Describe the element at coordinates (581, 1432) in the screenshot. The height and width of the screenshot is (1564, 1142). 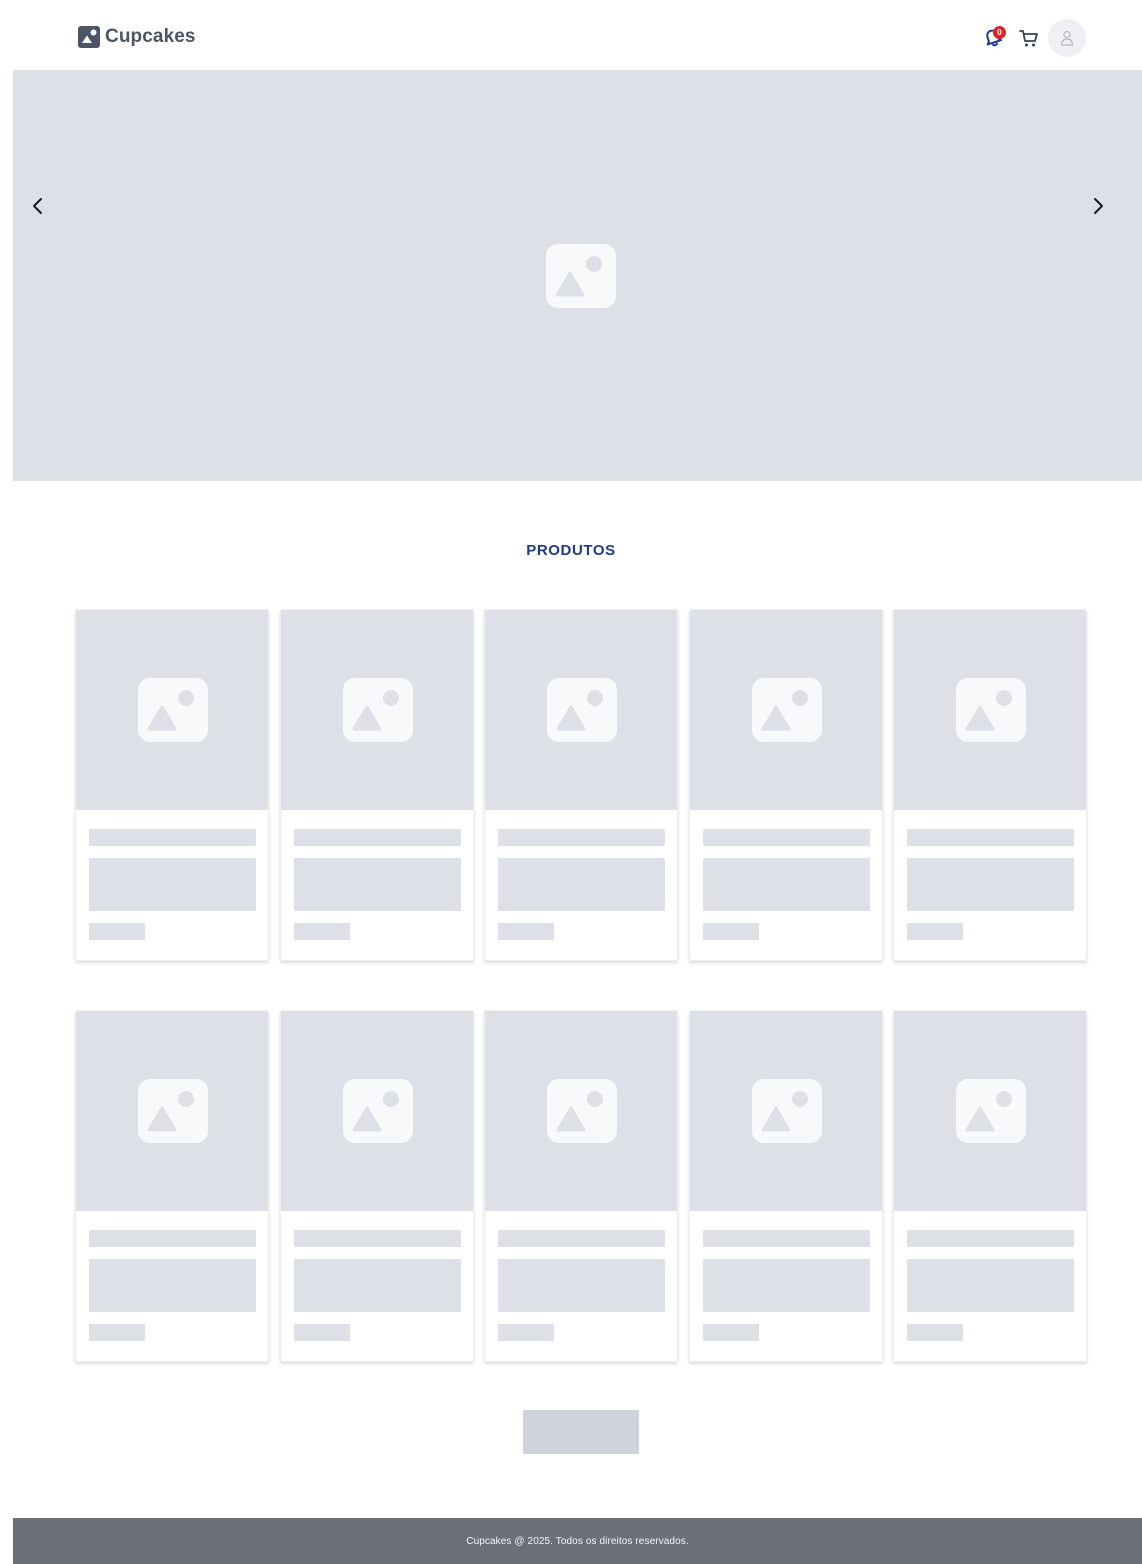
I see `load-more-button-skeleton` at that location.